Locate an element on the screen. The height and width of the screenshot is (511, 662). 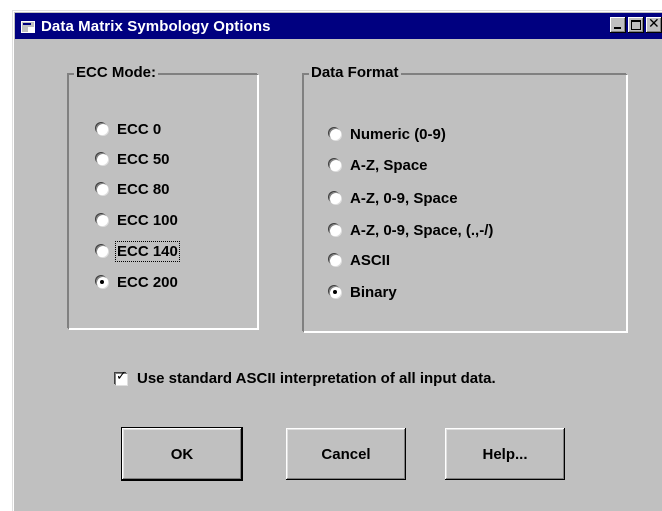
checkmark-icon: ✓ is located at coordinates (121, 376).